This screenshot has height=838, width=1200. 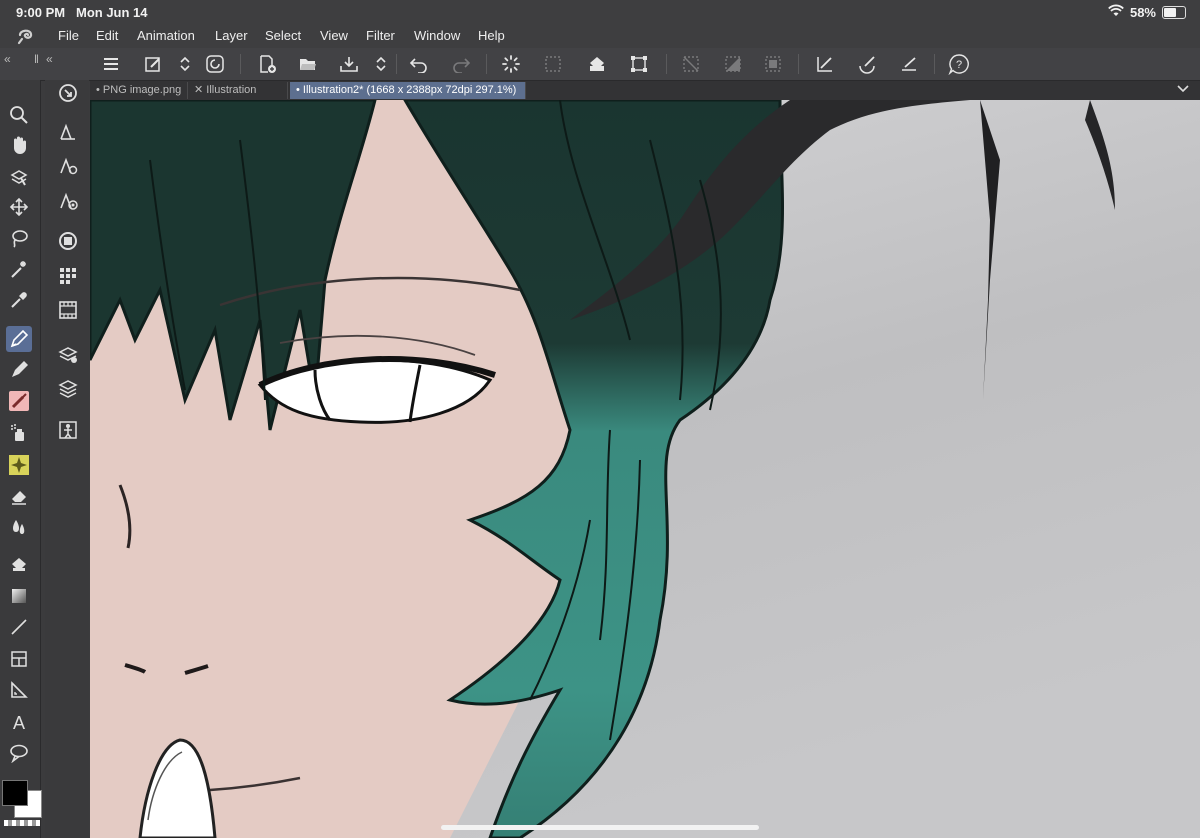 What do you see at coordinates (267, 64) in the screenshot?
I see `new-file-icon` at bounding box center [267, 64].